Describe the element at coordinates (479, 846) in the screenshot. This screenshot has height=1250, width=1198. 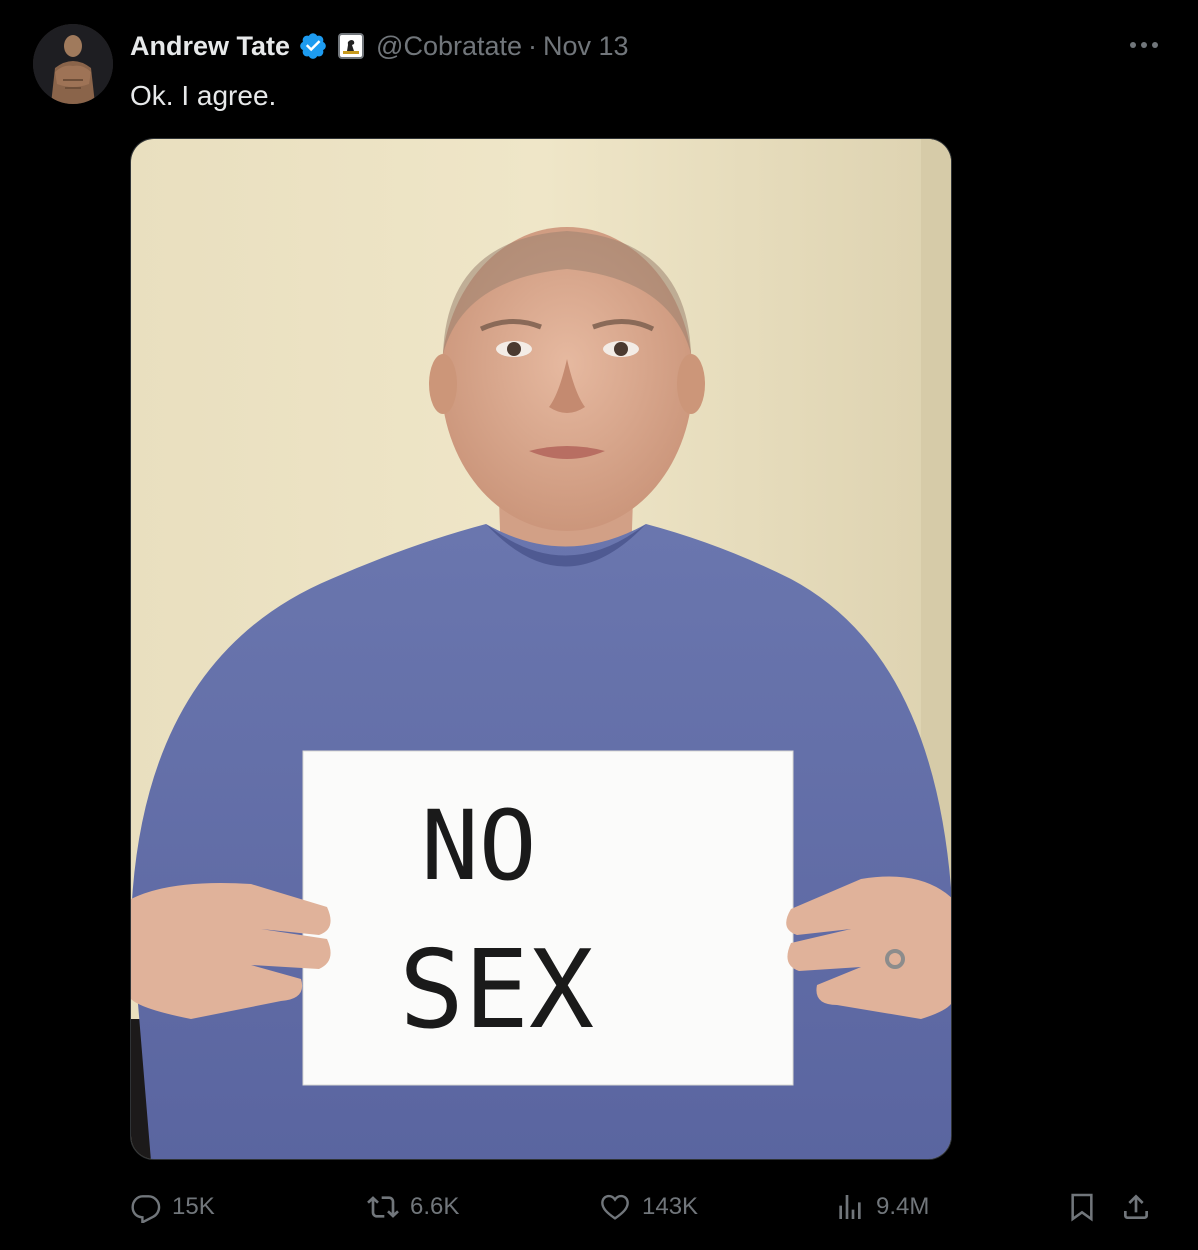
I see `sign-line-1: NO` at that location.